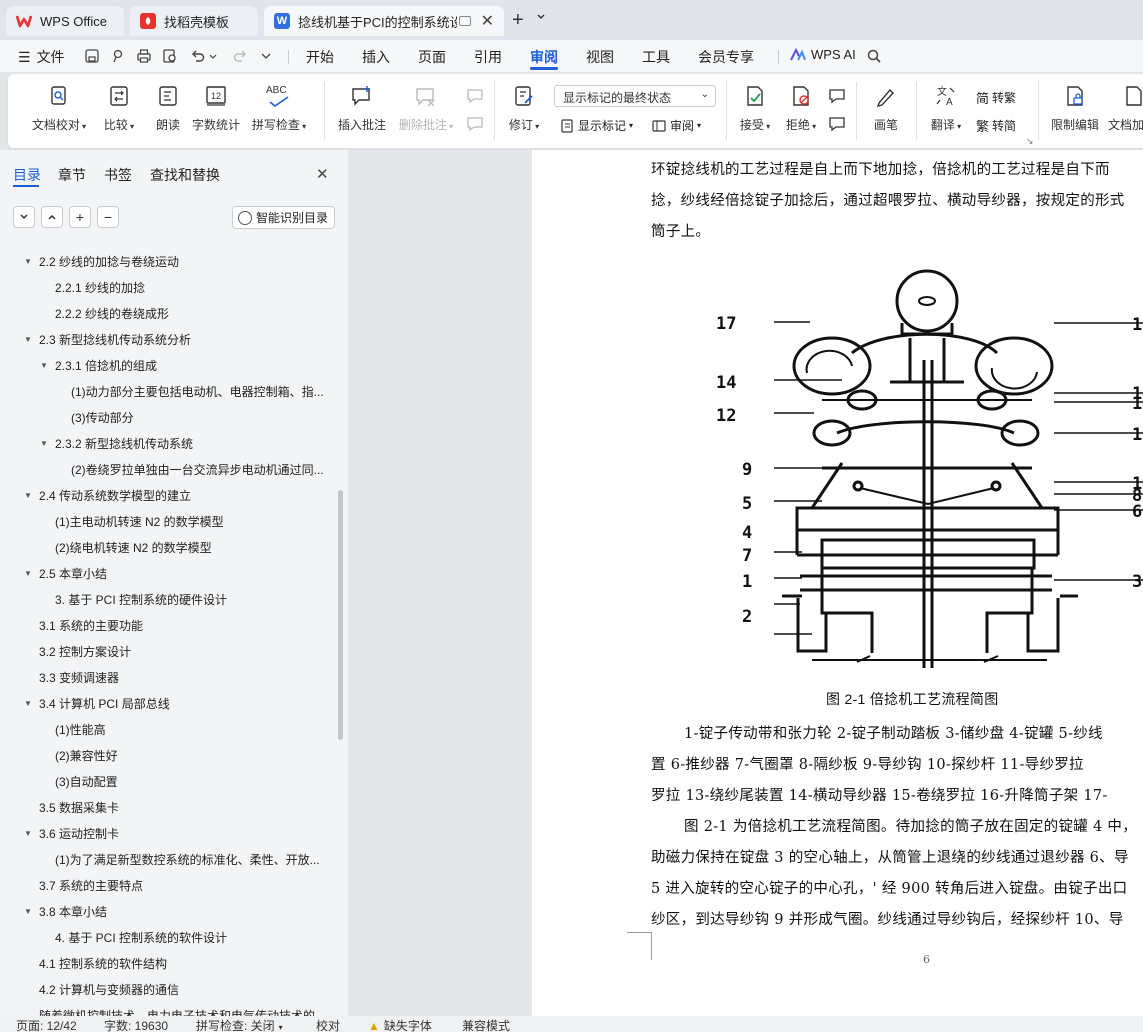 The height and width of the screenshot is (1032, 1143). I want to click on menu-insert: 插入, so click(376, 57).